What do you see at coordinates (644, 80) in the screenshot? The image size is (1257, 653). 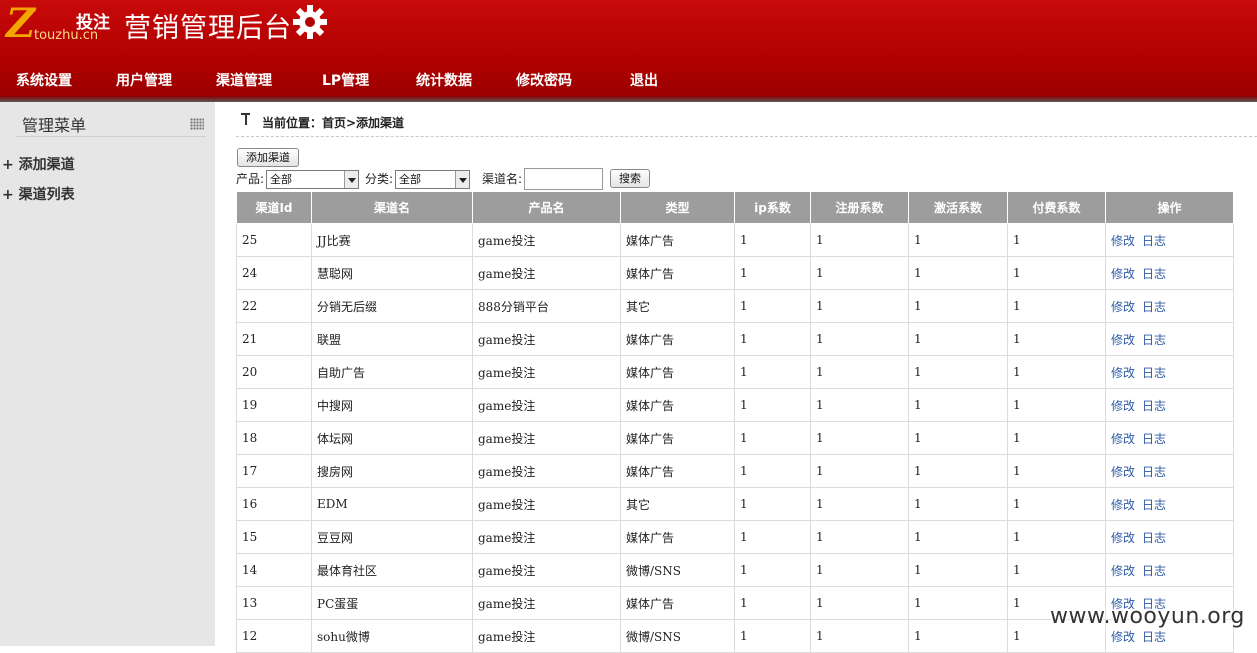 I see `nav-logout: 退出` at bounding box center [644, 80].